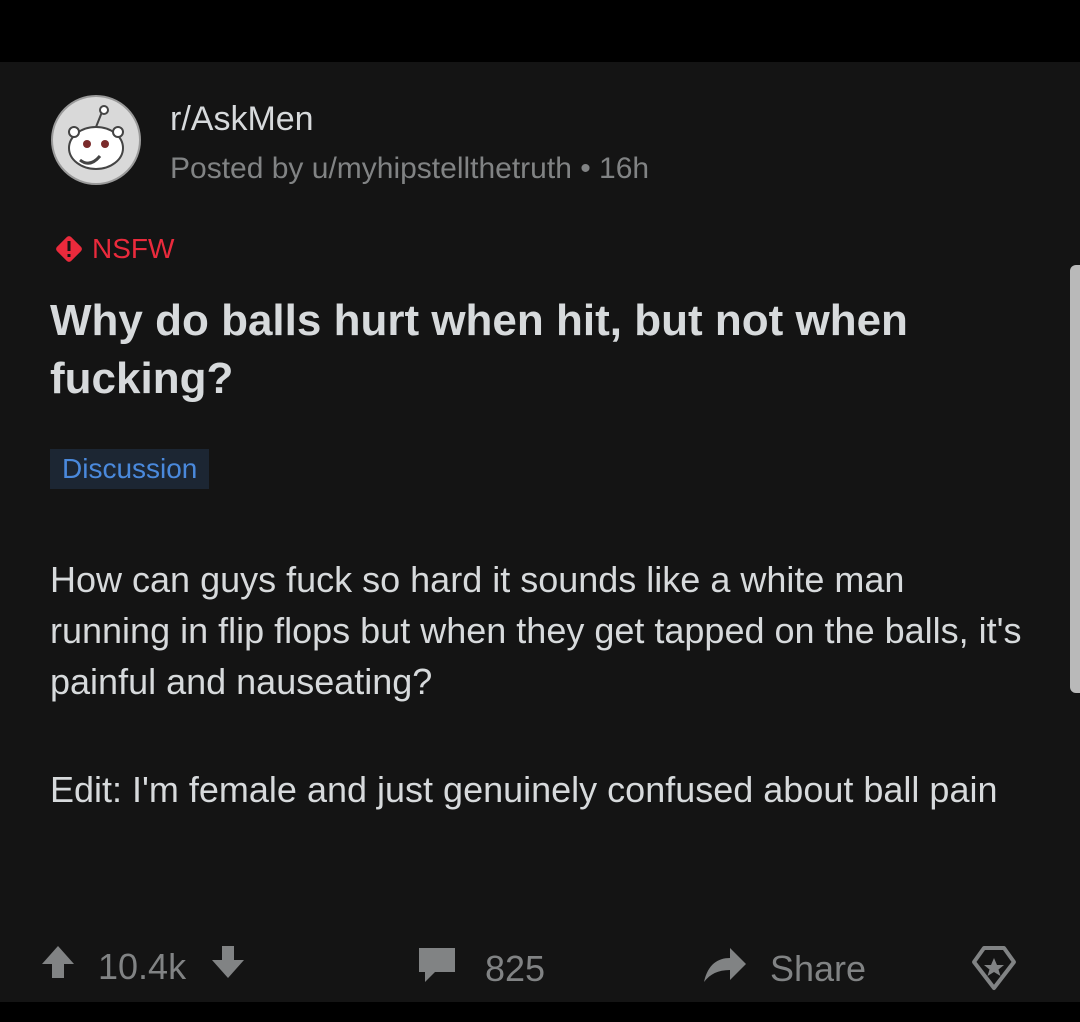 The width and height of the screenshot is (1080, 1022). Describe the element at coordinates (69, 249) in the screenshot. I see `warning-diamond-icon` at that location.